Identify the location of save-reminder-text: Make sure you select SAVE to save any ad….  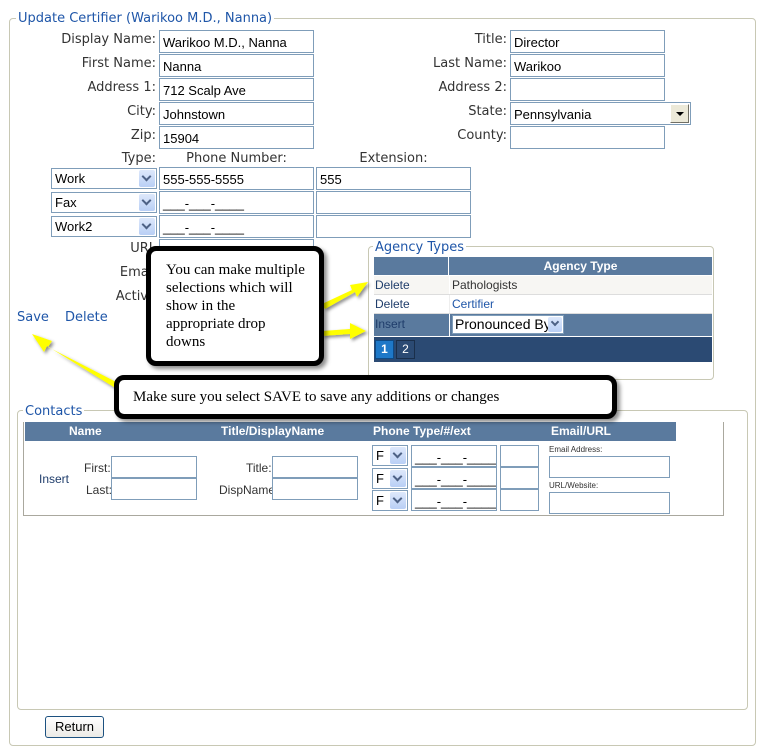
(316, 397).